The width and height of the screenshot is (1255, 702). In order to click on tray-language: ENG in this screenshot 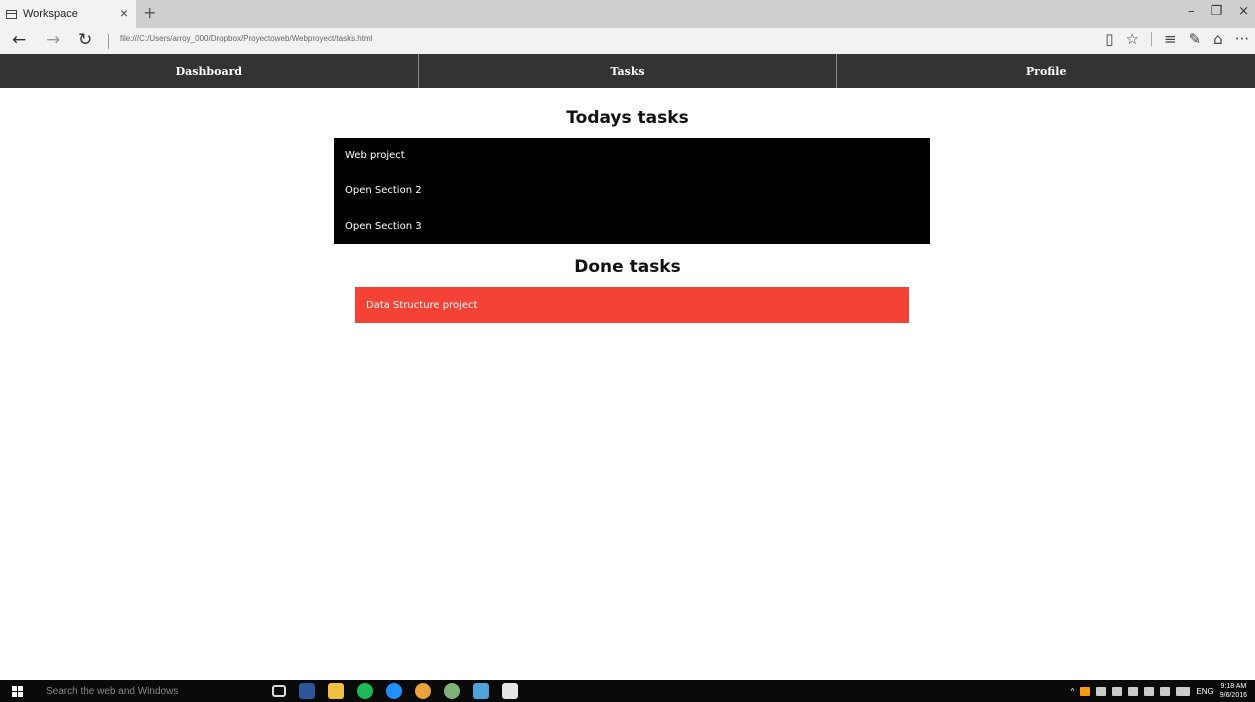, I will do `click(1204, 691)`.